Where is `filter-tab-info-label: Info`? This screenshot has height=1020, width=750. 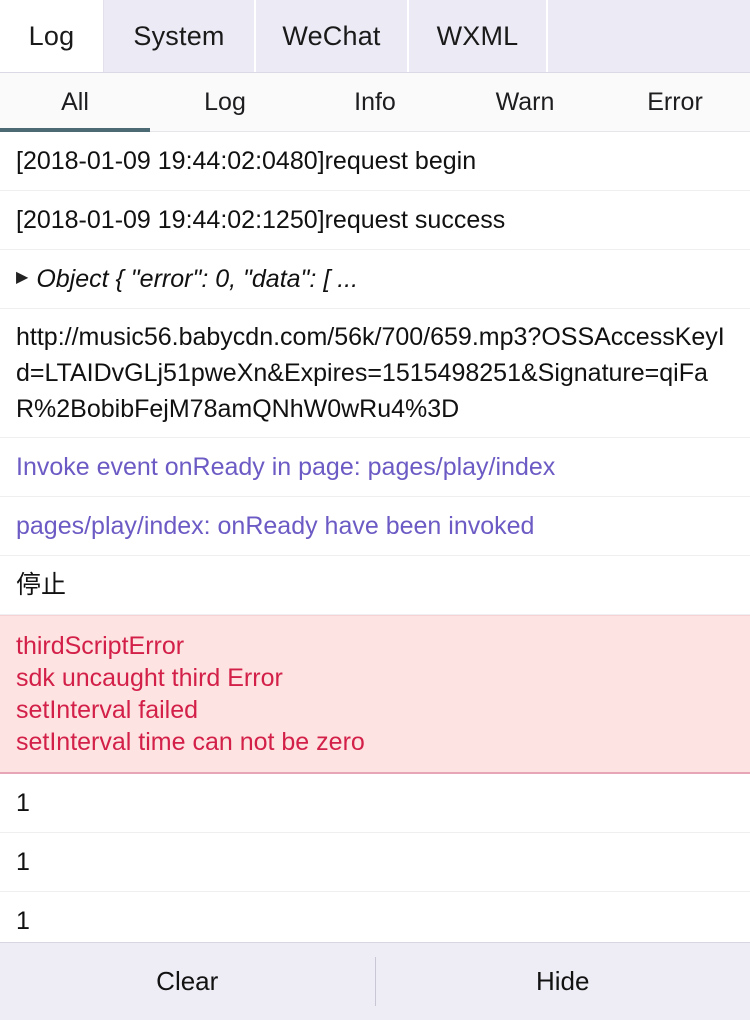 filter-tab-info-label: Info is located at coordinates (375, 101).